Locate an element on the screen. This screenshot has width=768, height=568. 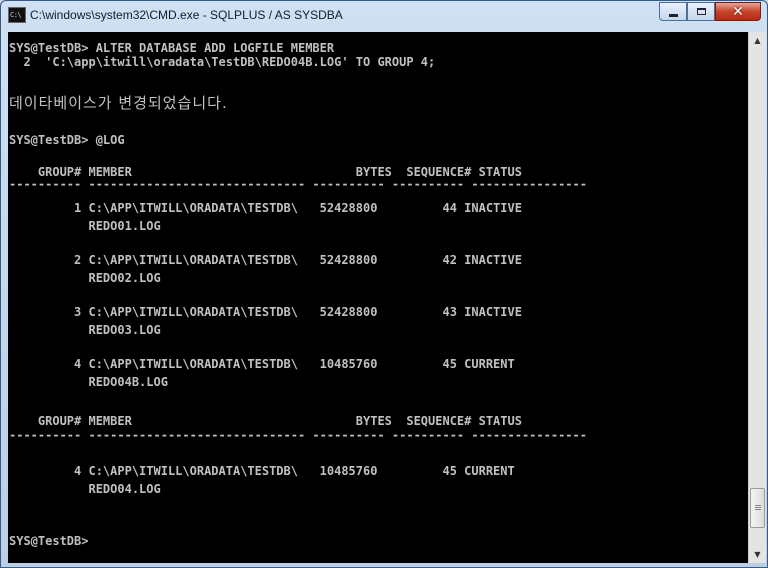
close-icon: ✕ is located at coordinates (738, 11).